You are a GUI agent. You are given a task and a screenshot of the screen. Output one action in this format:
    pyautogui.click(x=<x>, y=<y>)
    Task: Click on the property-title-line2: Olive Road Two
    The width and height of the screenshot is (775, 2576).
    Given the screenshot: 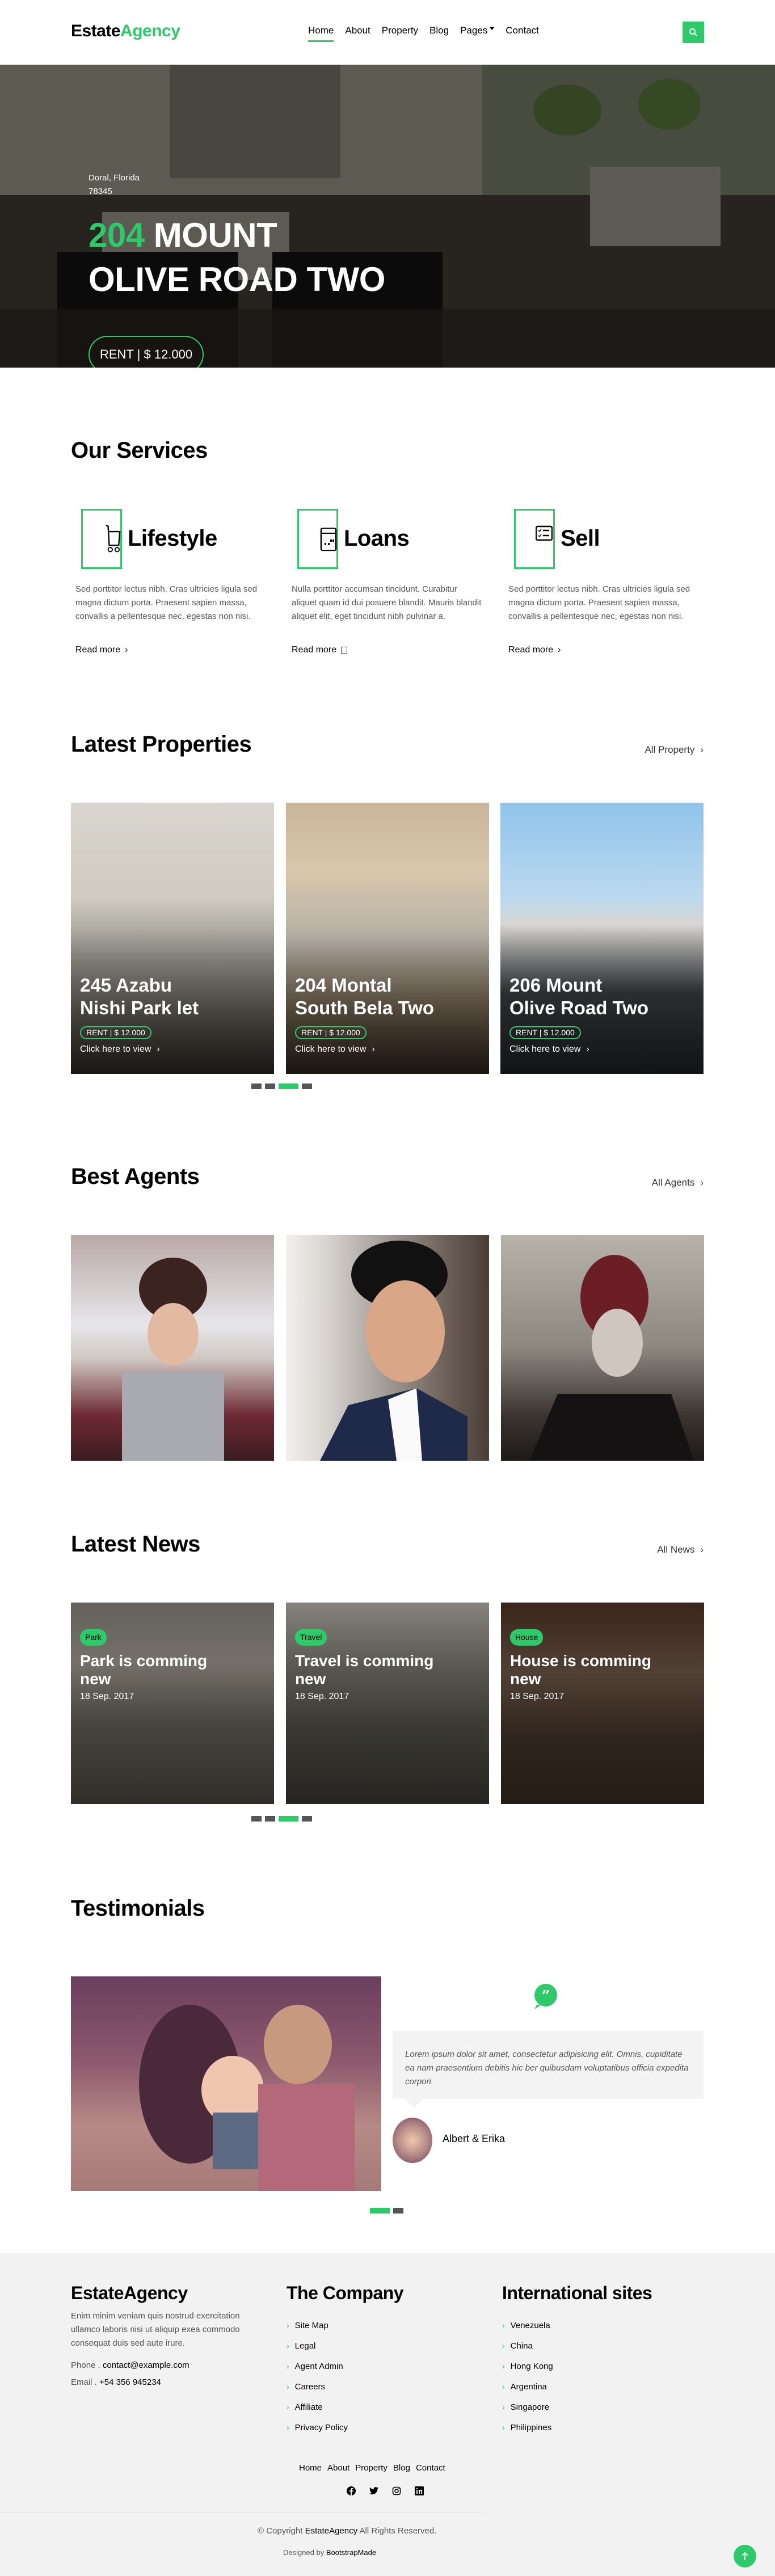 What is the action you would take?
    pyautogui.click(x=579, y=1007)
    